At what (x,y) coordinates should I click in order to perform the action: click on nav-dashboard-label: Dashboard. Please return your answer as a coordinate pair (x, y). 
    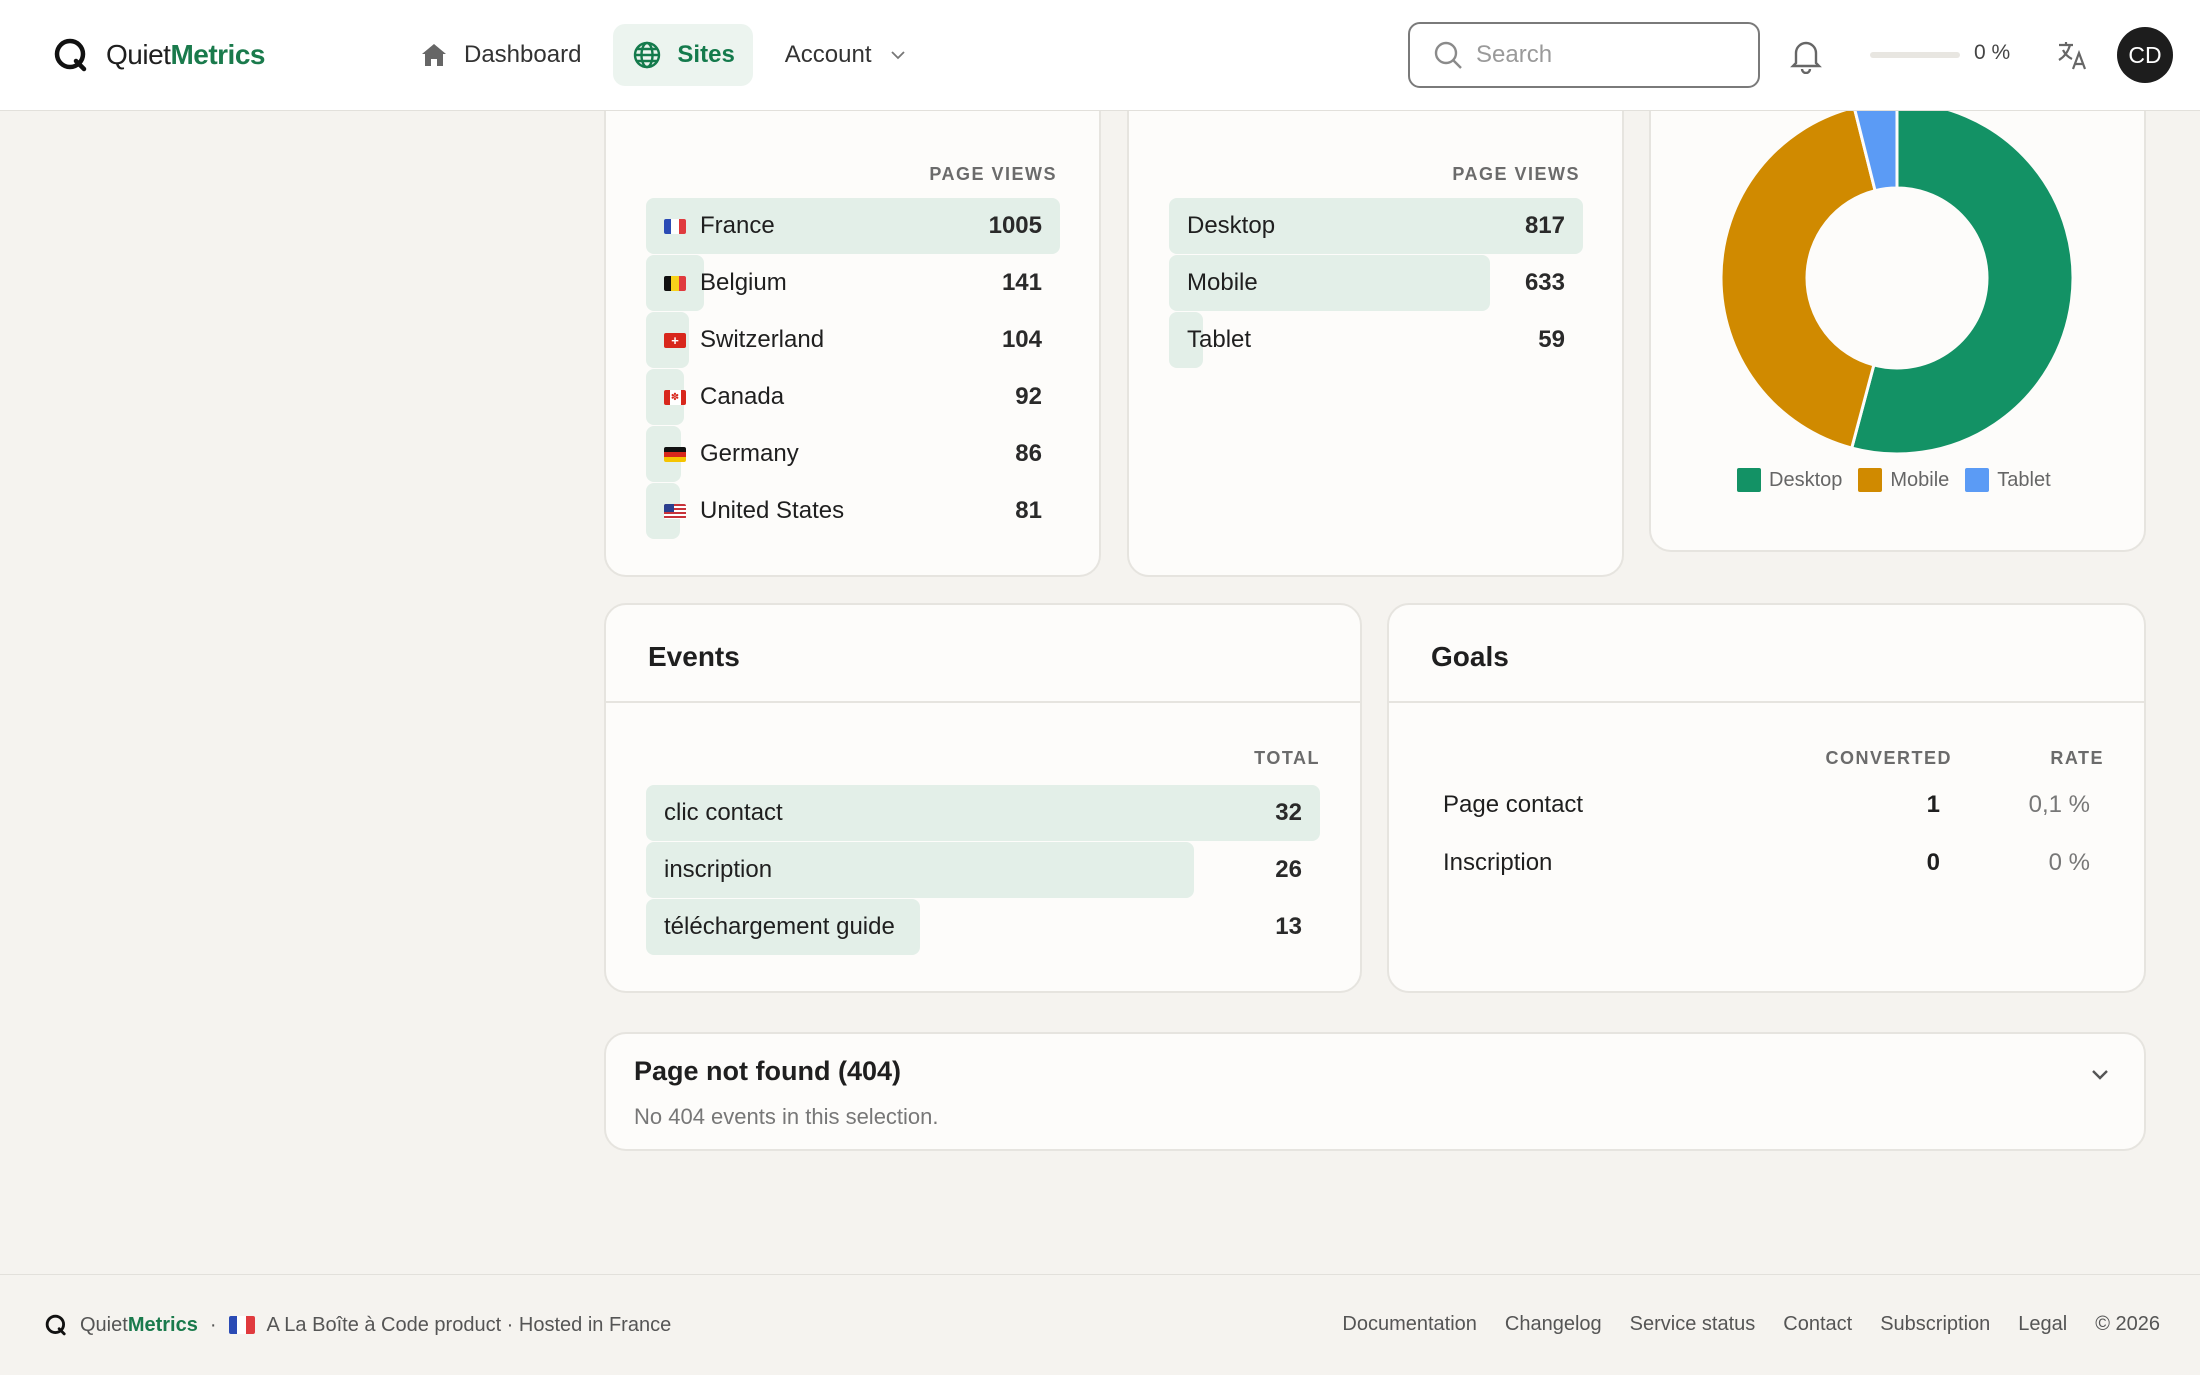
    Looking at the image, I should click on (523, 54).